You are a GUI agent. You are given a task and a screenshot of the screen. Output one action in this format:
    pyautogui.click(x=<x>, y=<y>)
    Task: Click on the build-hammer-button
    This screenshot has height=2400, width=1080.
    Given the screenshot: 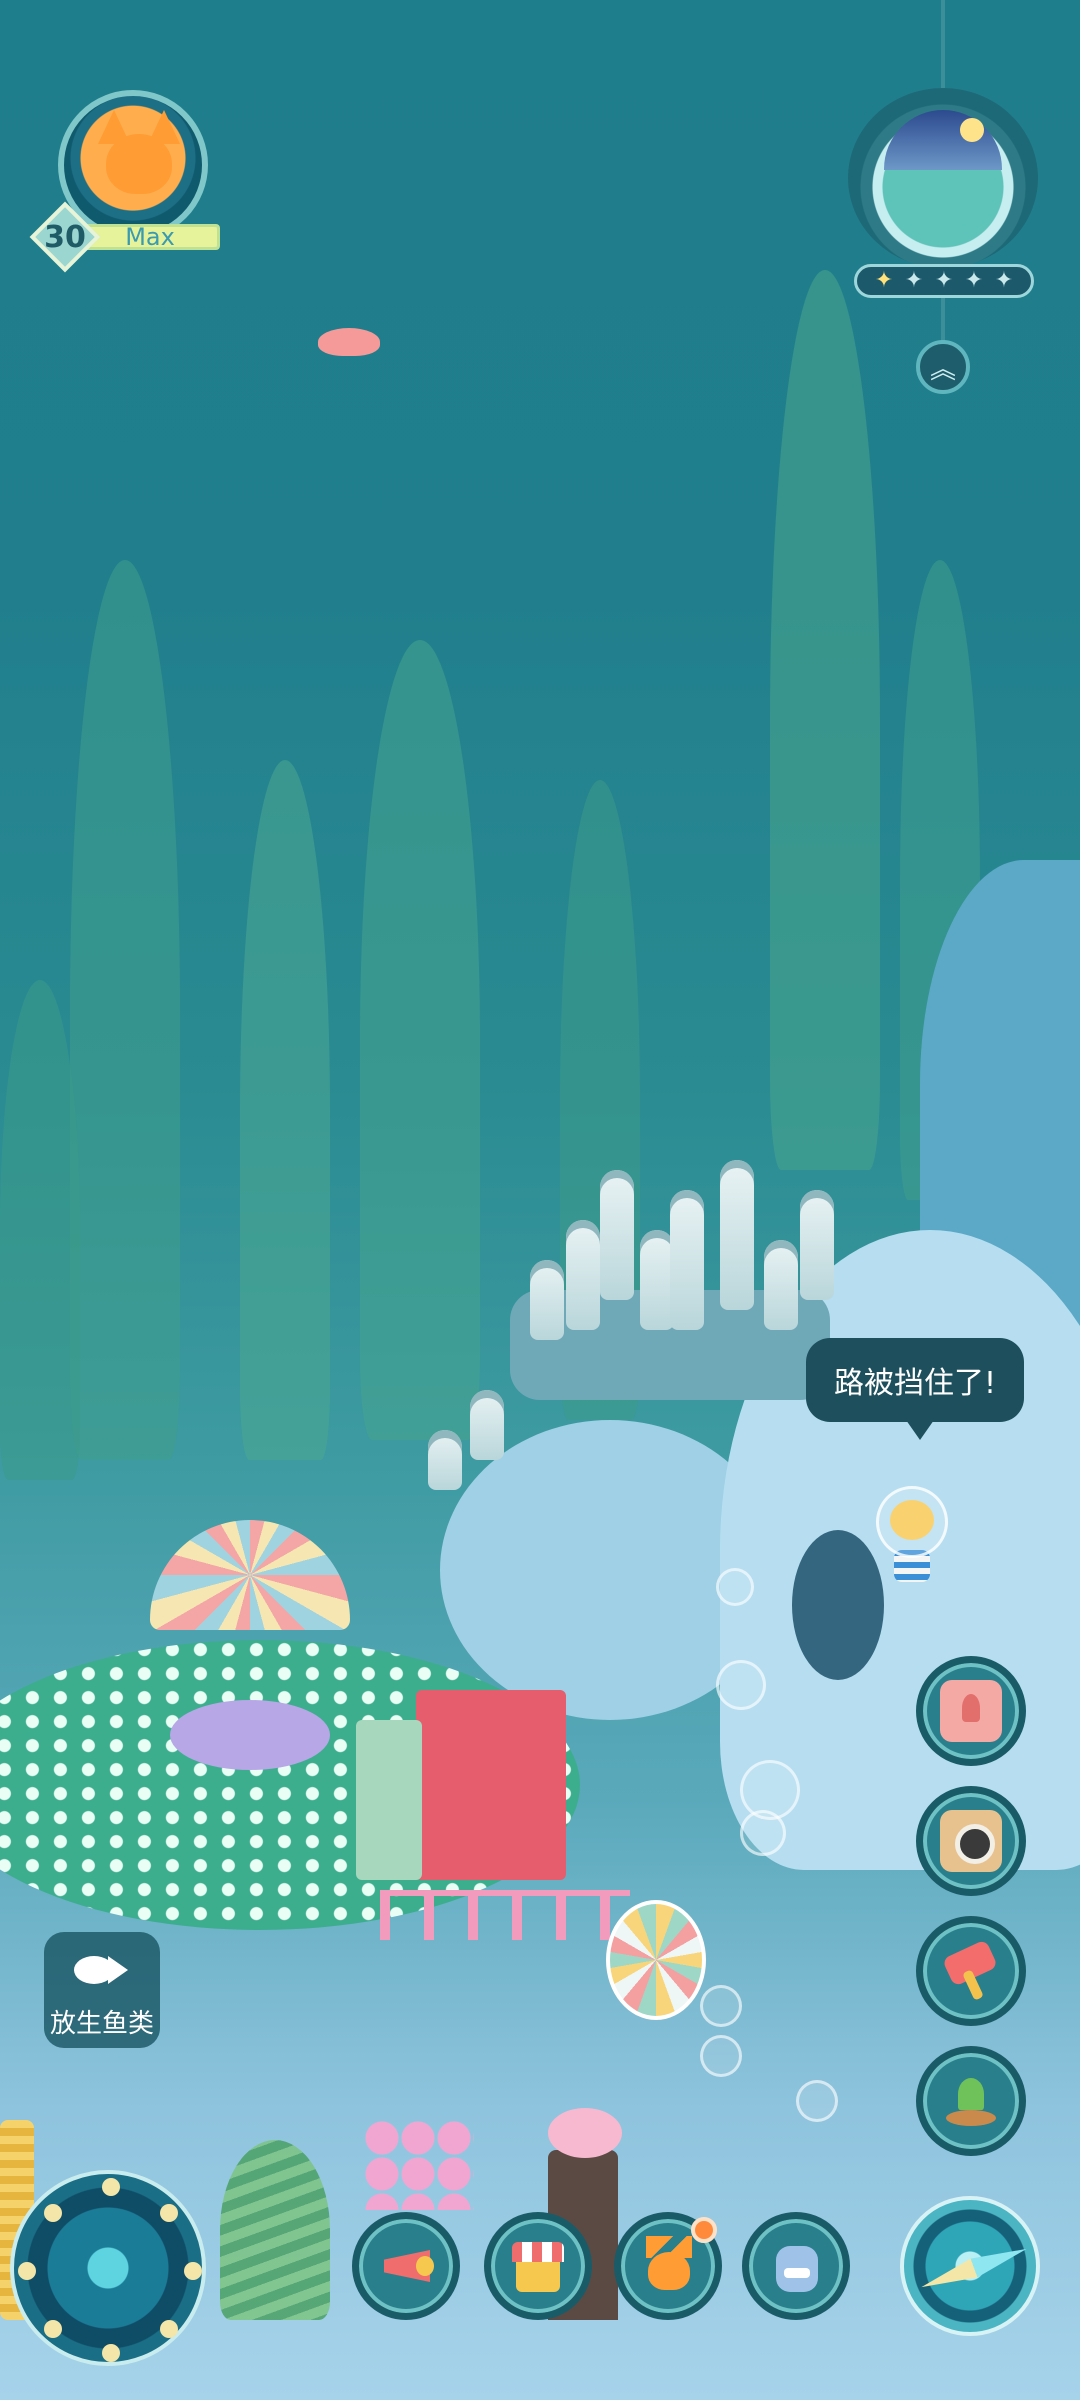 What is the action you would take?
    pyautogui.click(x=971, y=1971)
    